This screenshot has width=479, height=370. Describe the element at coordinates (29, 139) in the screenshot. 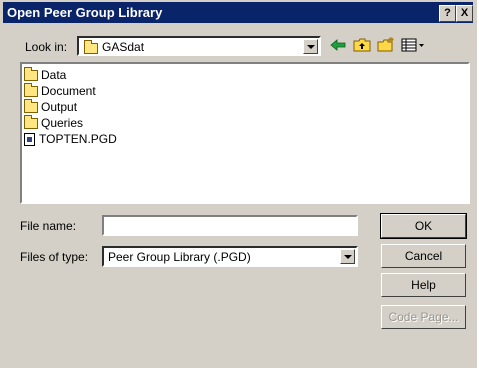

I see `file-icon` at that location.